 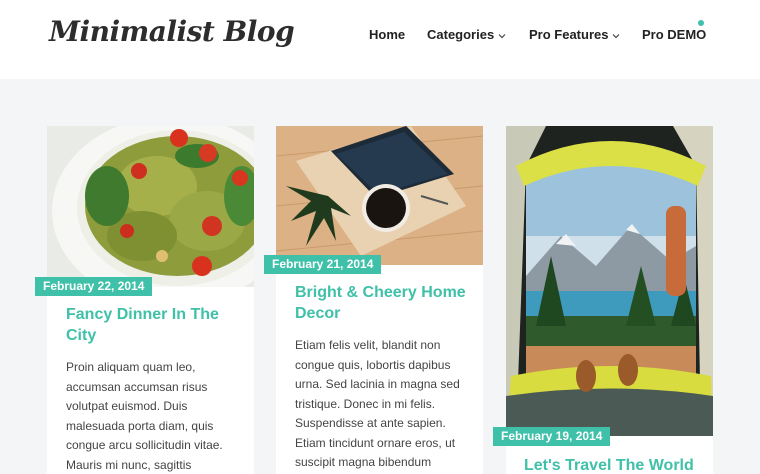 What do you see at coordinates (614, 464) in the screenshot?
I see `post-title: Let's Travel The World` at bounding box center [614, 464].